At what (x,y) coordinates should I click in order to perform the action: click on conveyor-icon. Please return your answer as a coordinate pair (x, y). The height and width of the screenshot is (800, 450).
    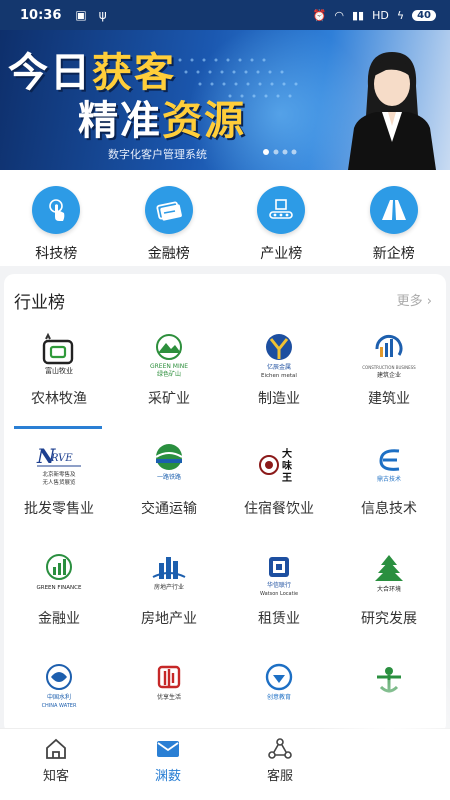
    Looking at the image, I should click on (281, 210).